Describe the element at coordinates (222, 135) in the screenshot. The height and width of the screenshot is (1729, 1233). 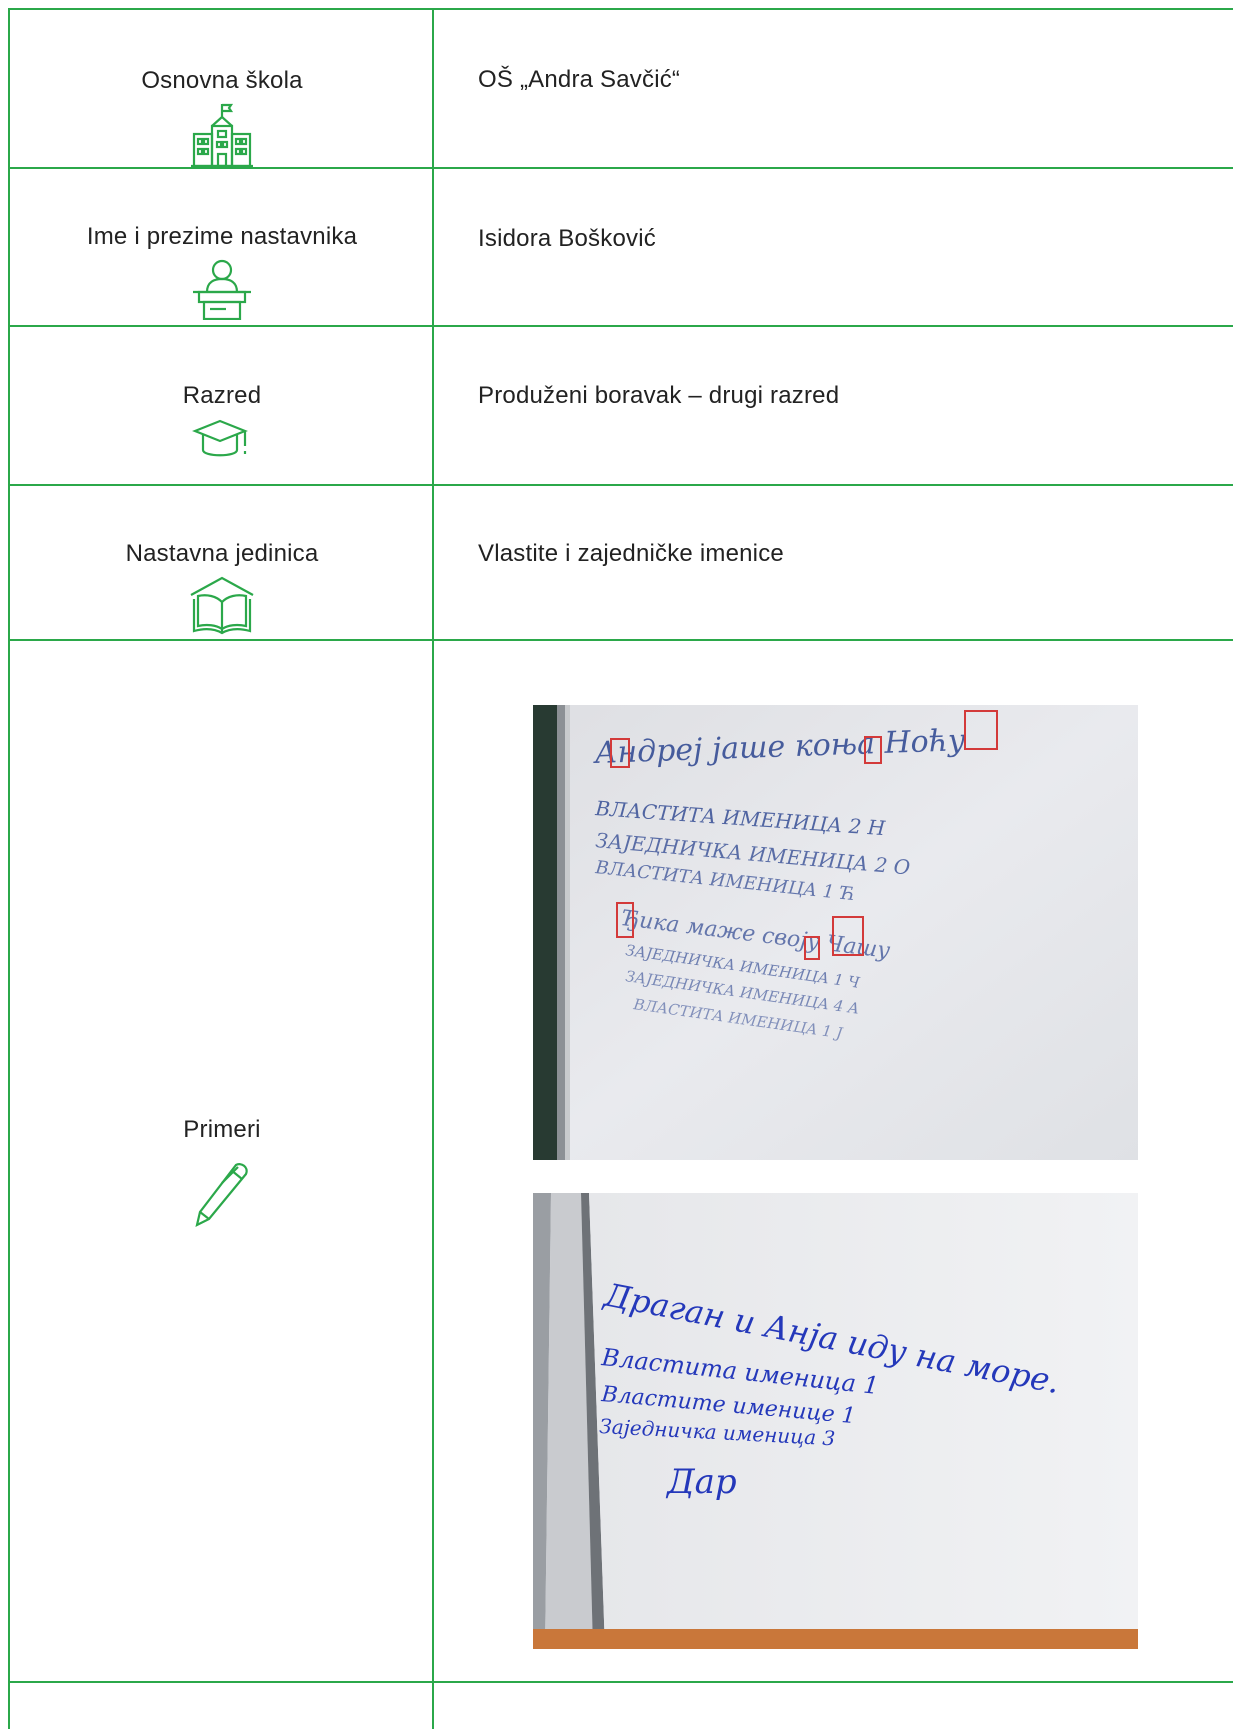
I see `school-building-icon` at that location.